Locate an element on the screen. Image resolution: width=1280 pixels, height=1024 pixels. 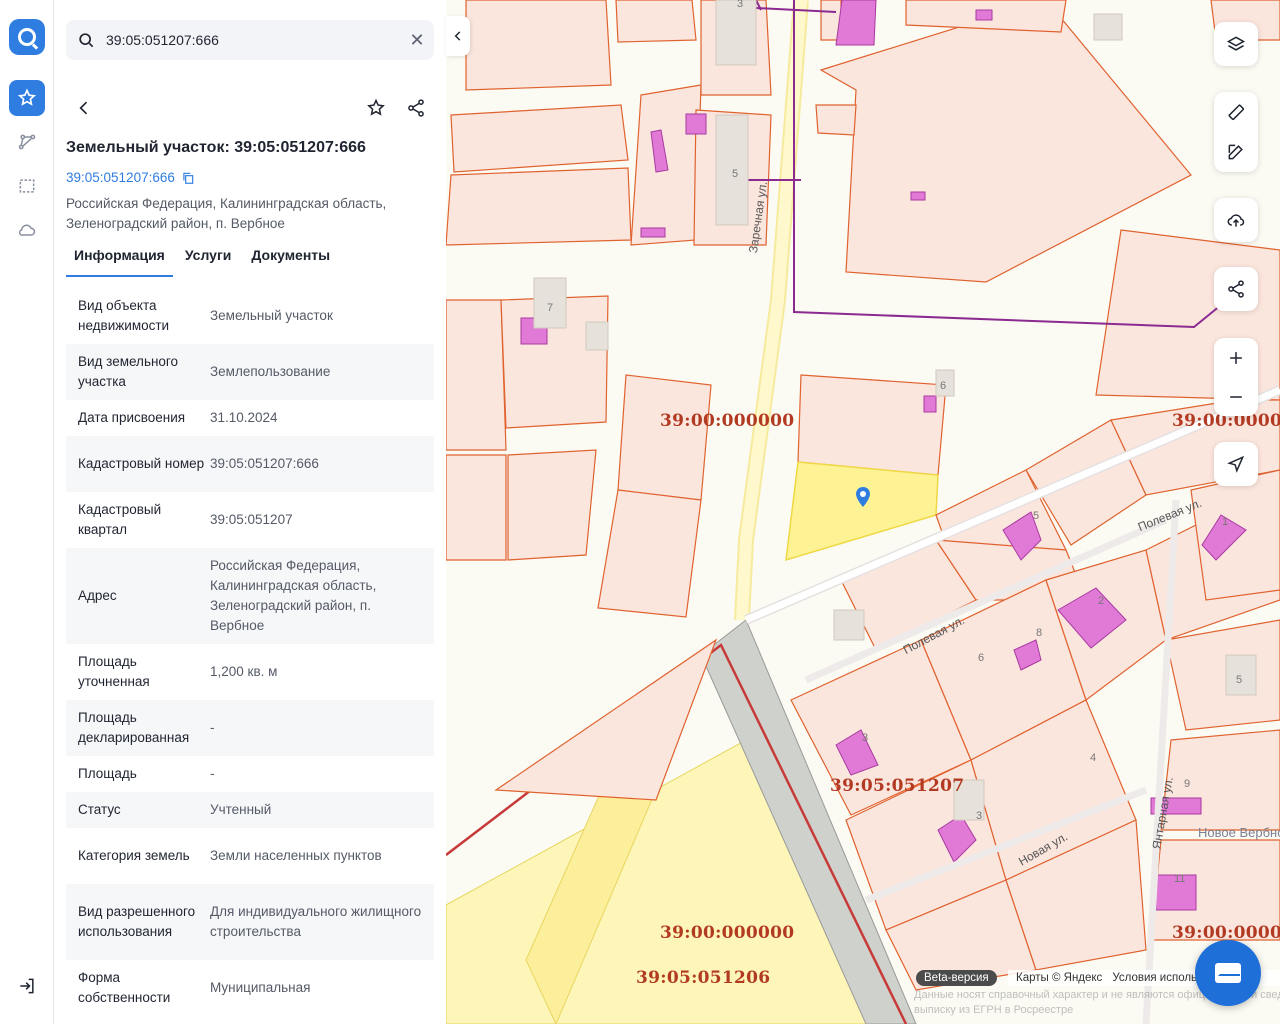
info-row: Кадастровый квартал 39:05:051207 is located at coordinates (250, 520).